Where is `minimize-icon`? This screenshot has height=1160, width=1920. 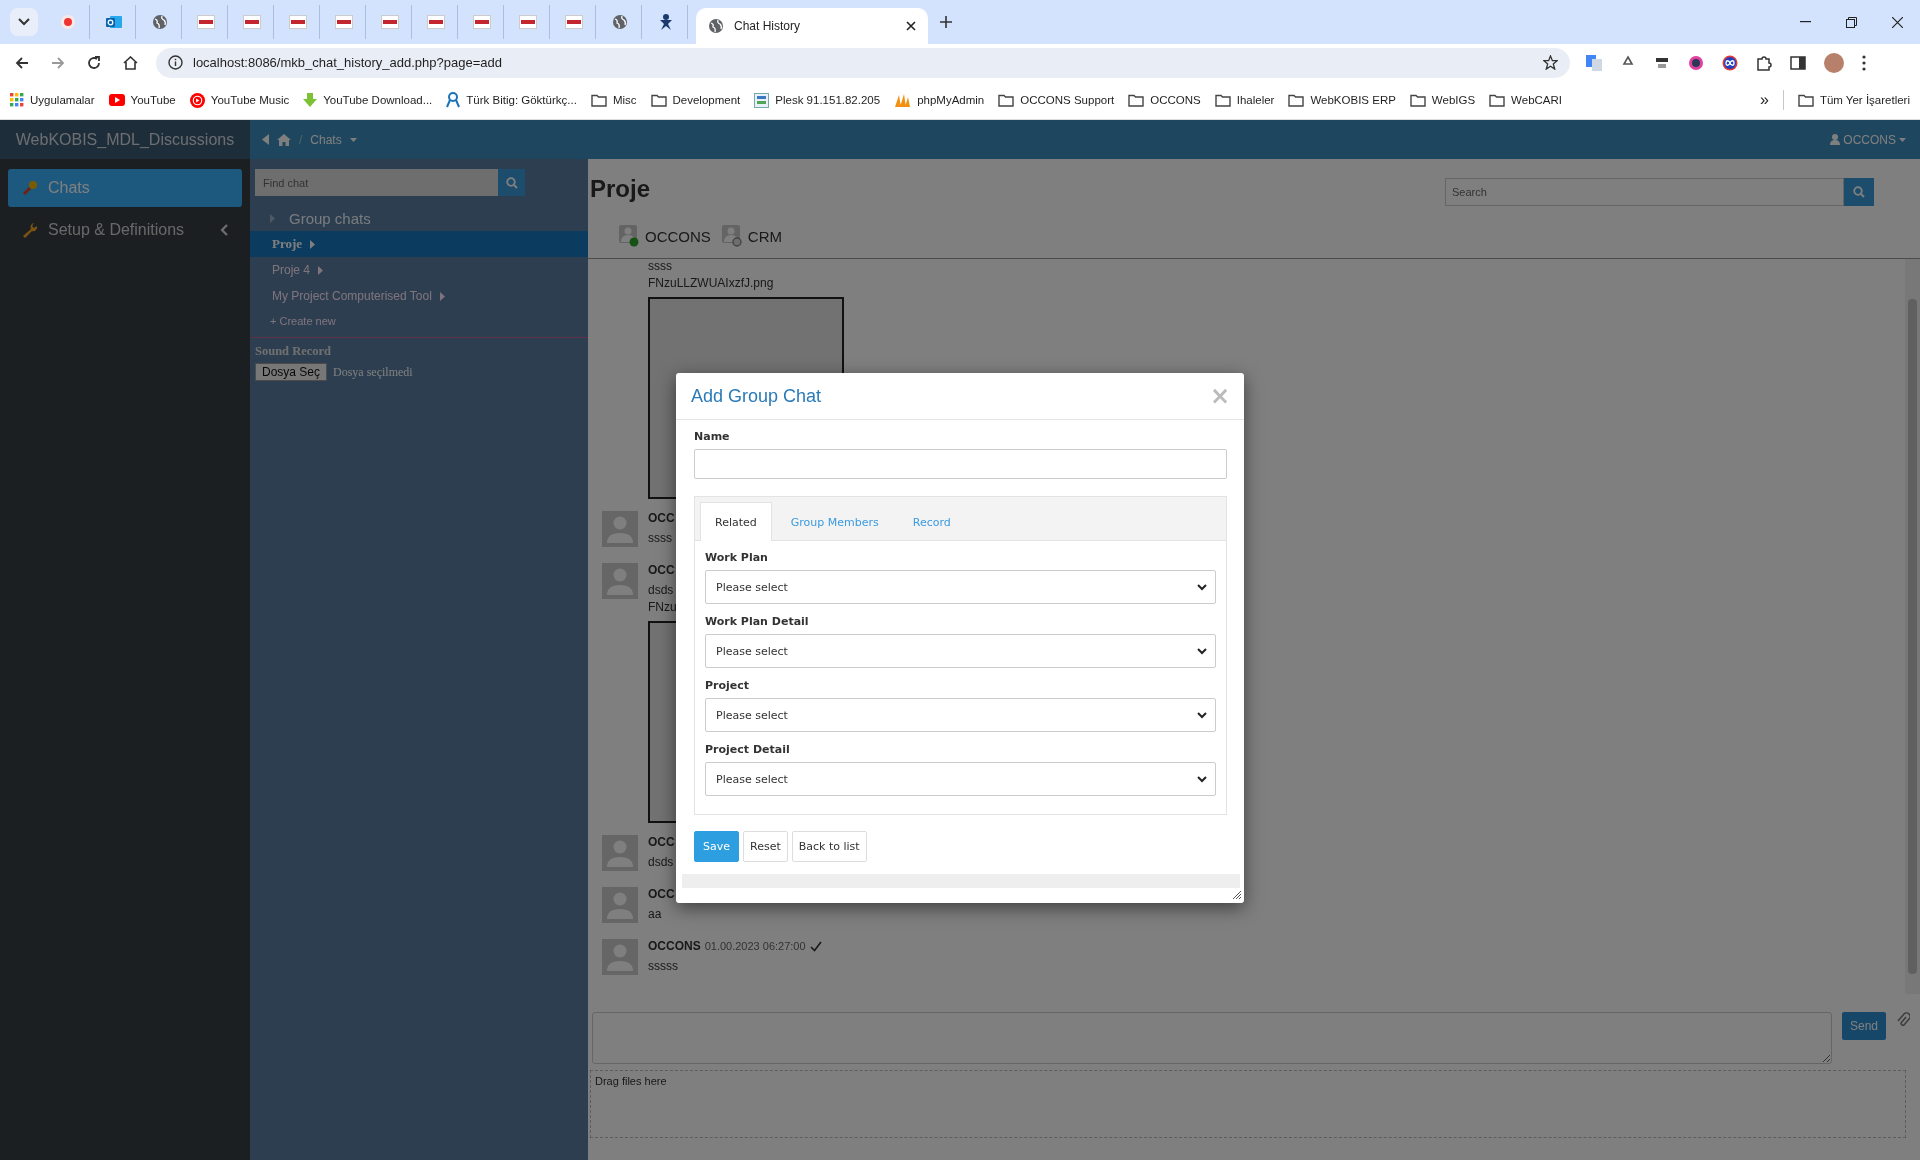 minimize-icon is located at coordinates (1805, 22).